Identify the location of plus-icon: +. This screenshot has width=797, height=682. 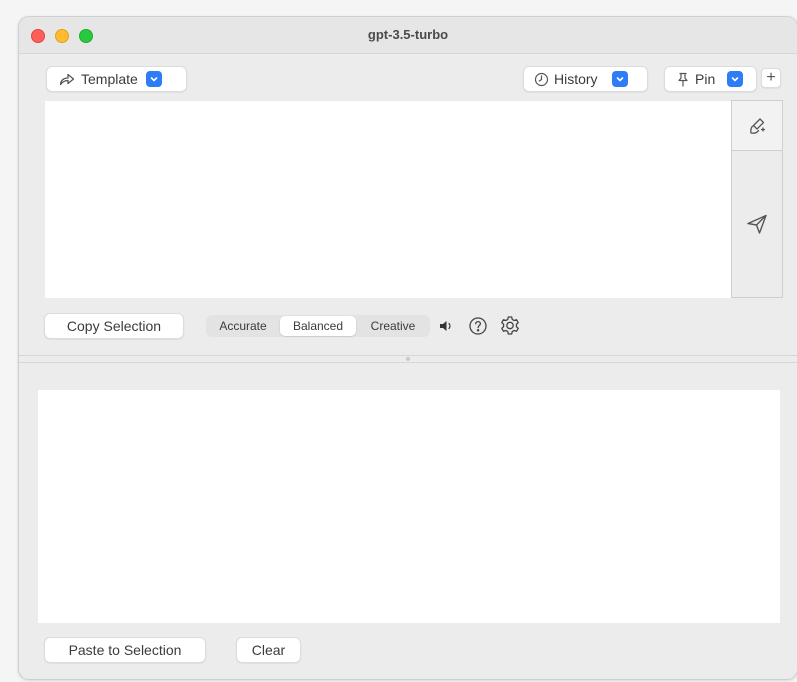
(771, 77).